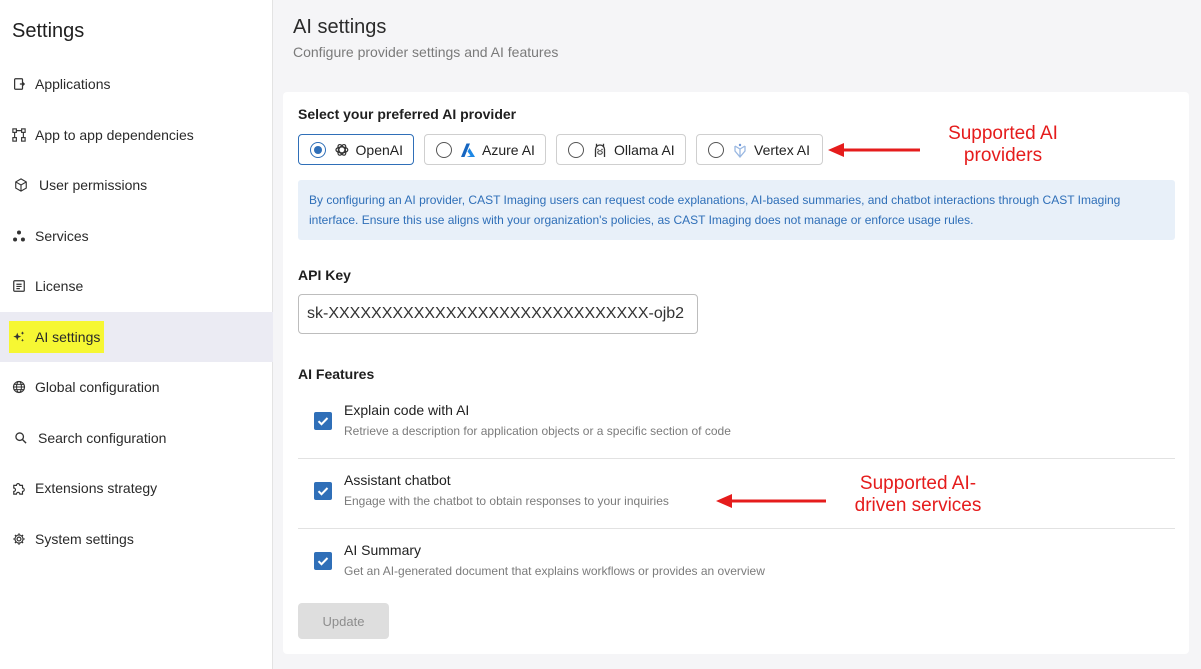 The height and width of the screenshot is (669, 1201). I want to click on page-title: AI settings, so click(340, 27).